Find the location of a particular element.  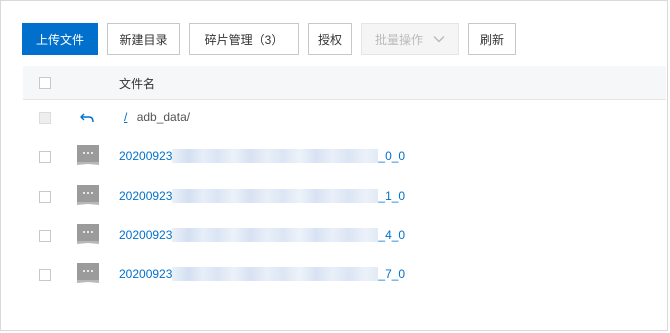

authorize-button: 授权 is located at coordinates (330, 39).